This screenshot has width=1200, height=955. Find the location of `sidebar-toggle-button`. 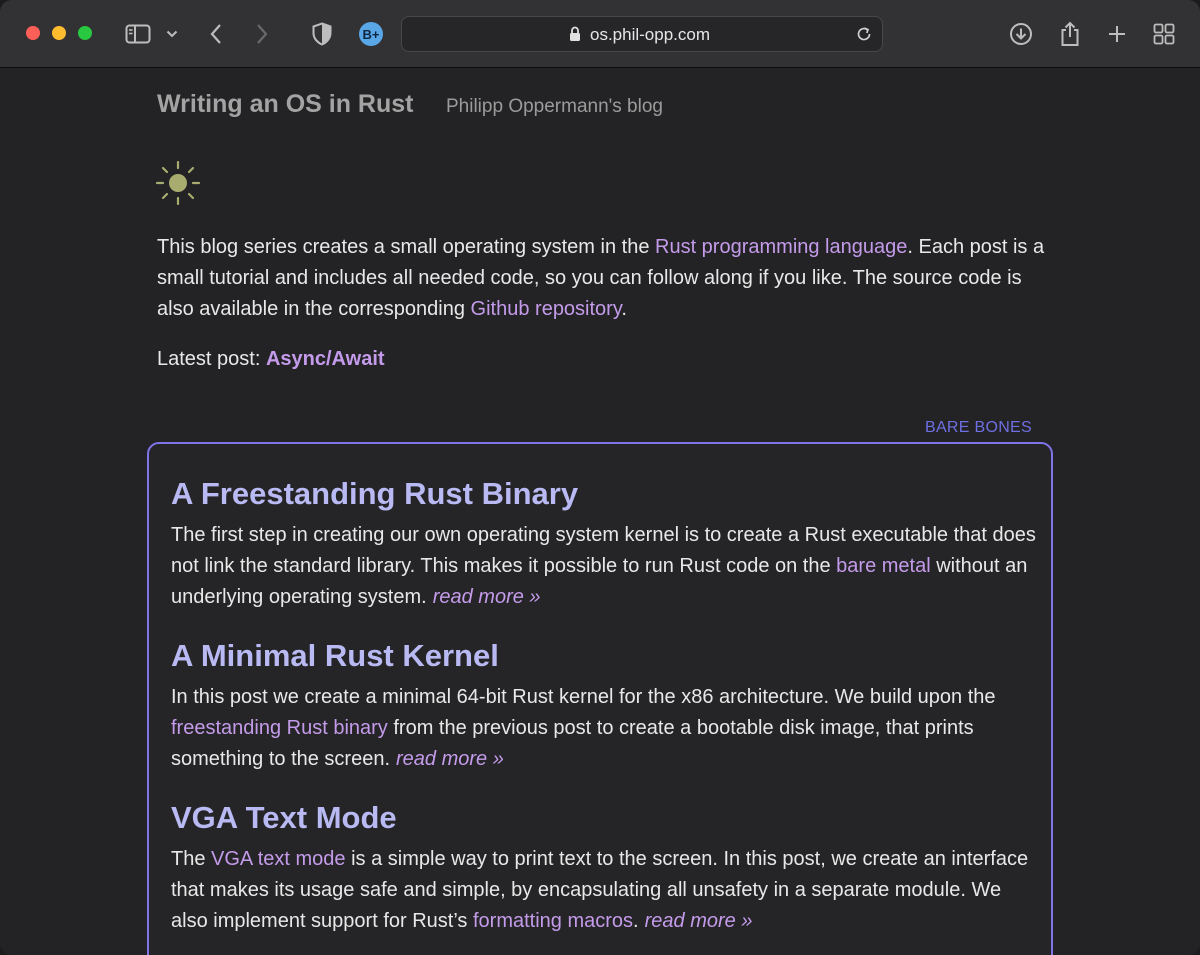

sidebar-toggle-button is located at coordinates (138, 34).